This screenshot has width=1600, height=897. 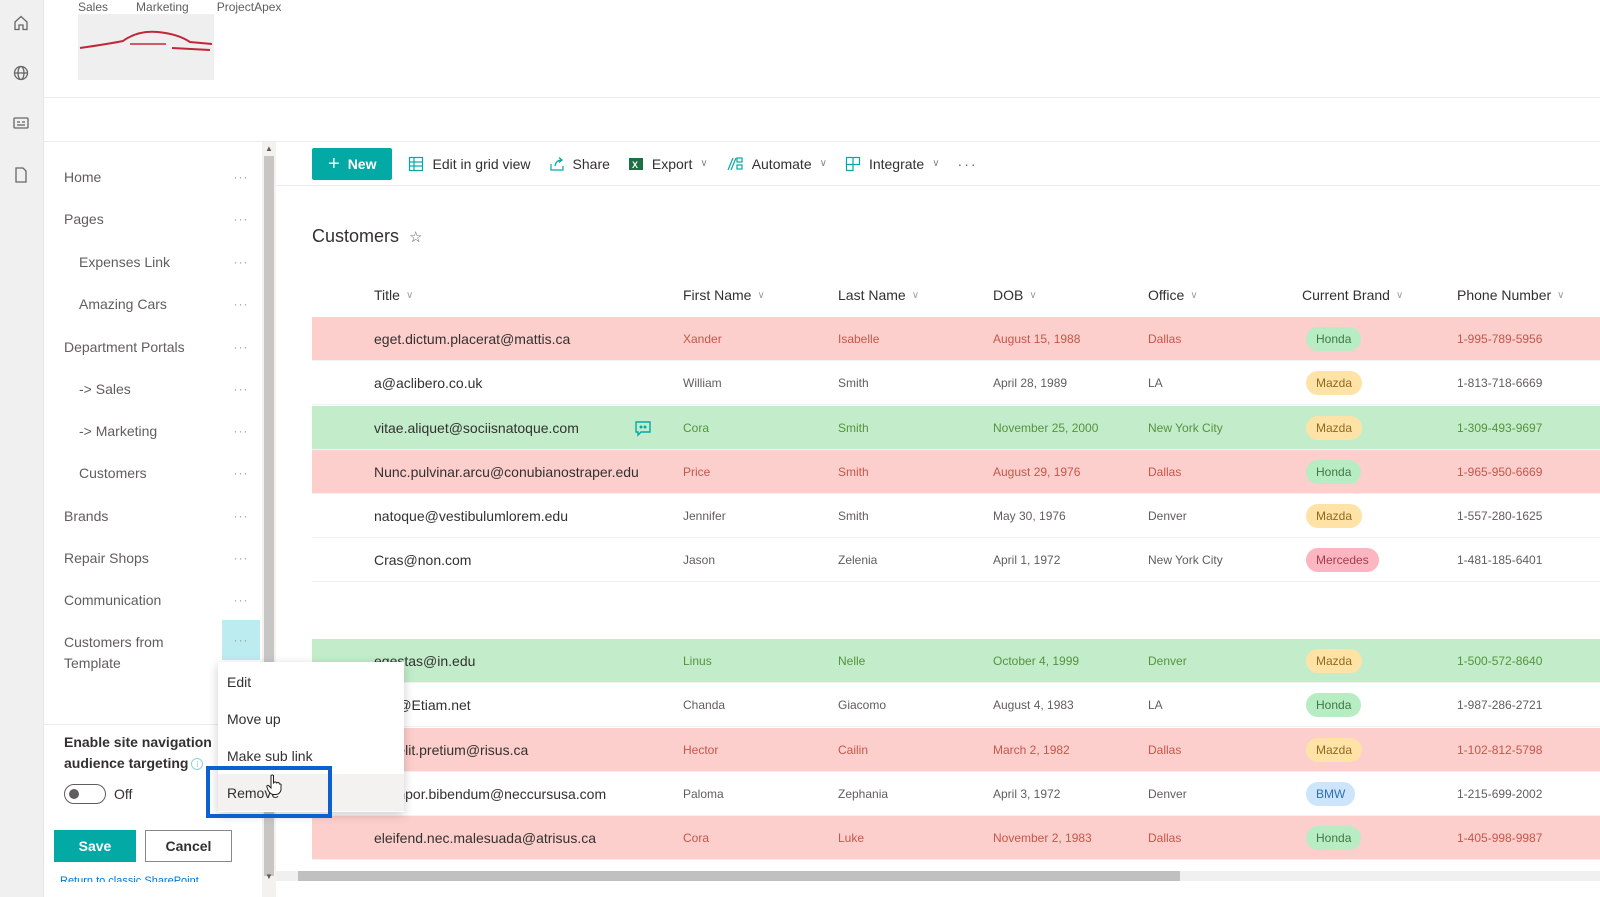 I want to click on column-header-first-name: First Name ∨, so click(x=724, y=295).